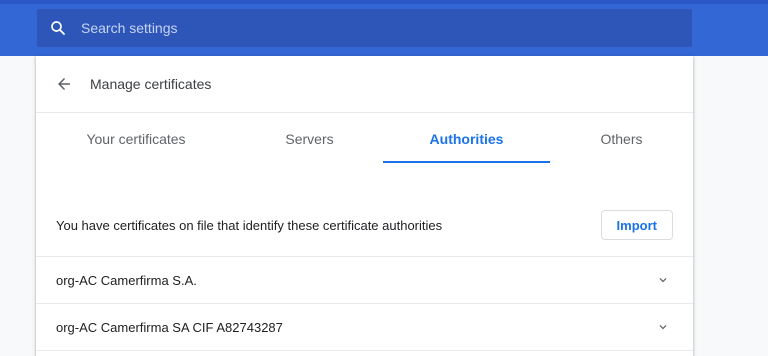 The width and height of the screenshot is (768, 356). I want to click on arrow-back-icon, so click(64, 84).